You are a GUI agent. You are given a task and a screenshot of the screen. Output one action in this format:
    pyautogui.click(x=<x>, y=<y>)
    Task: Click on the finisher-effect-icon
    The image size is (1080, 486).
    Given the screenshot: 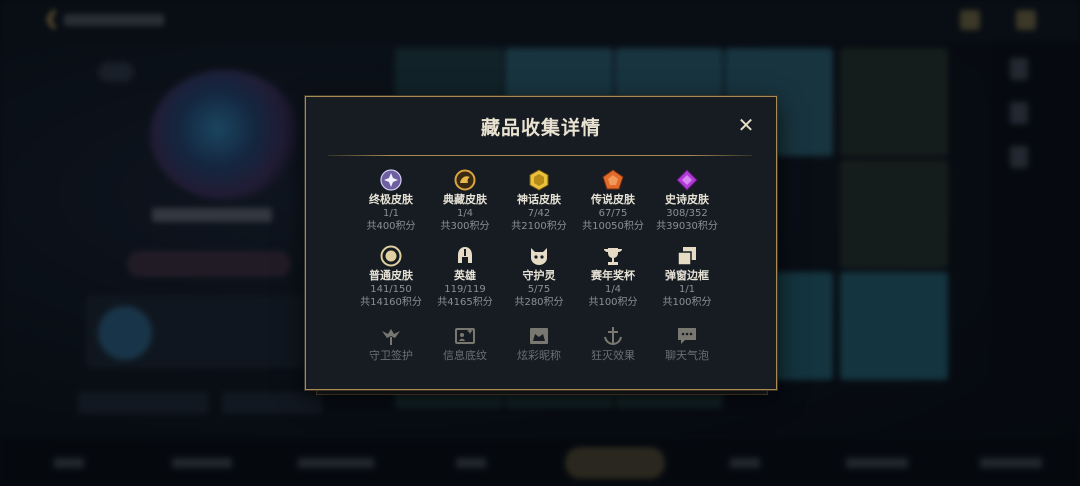 What is the action you would take?
    pyautogui.click(x=613, y=336)
    